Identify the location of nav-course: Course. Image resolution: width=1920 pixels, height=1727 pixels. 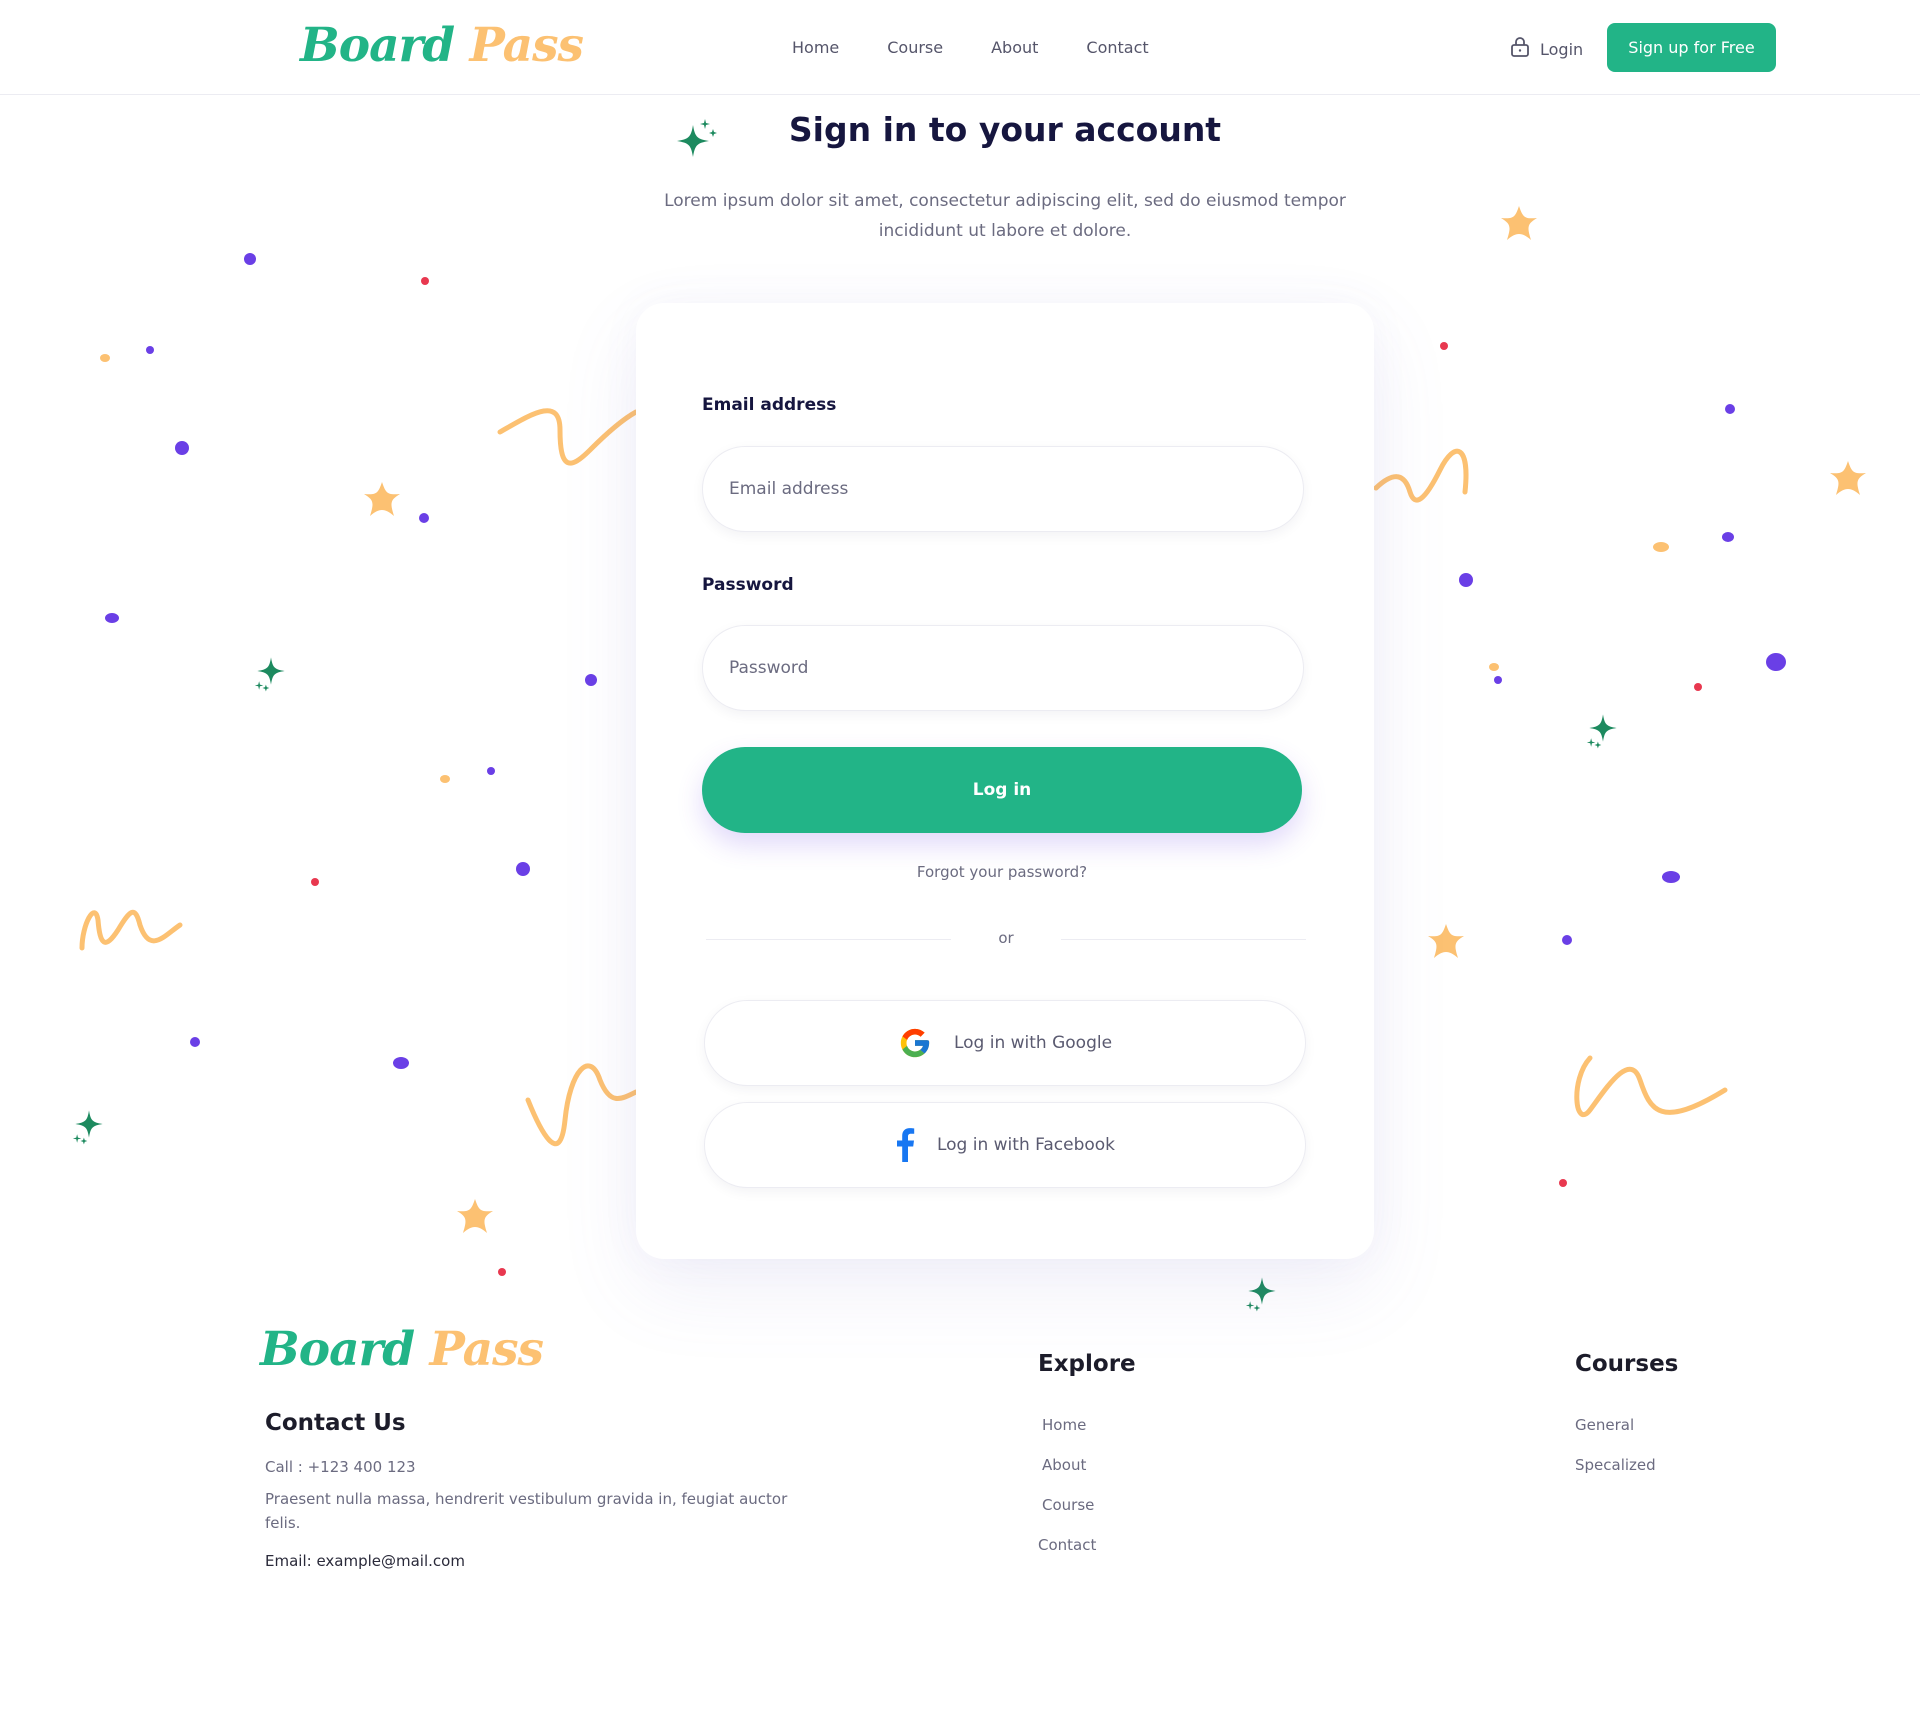
(915, 47).